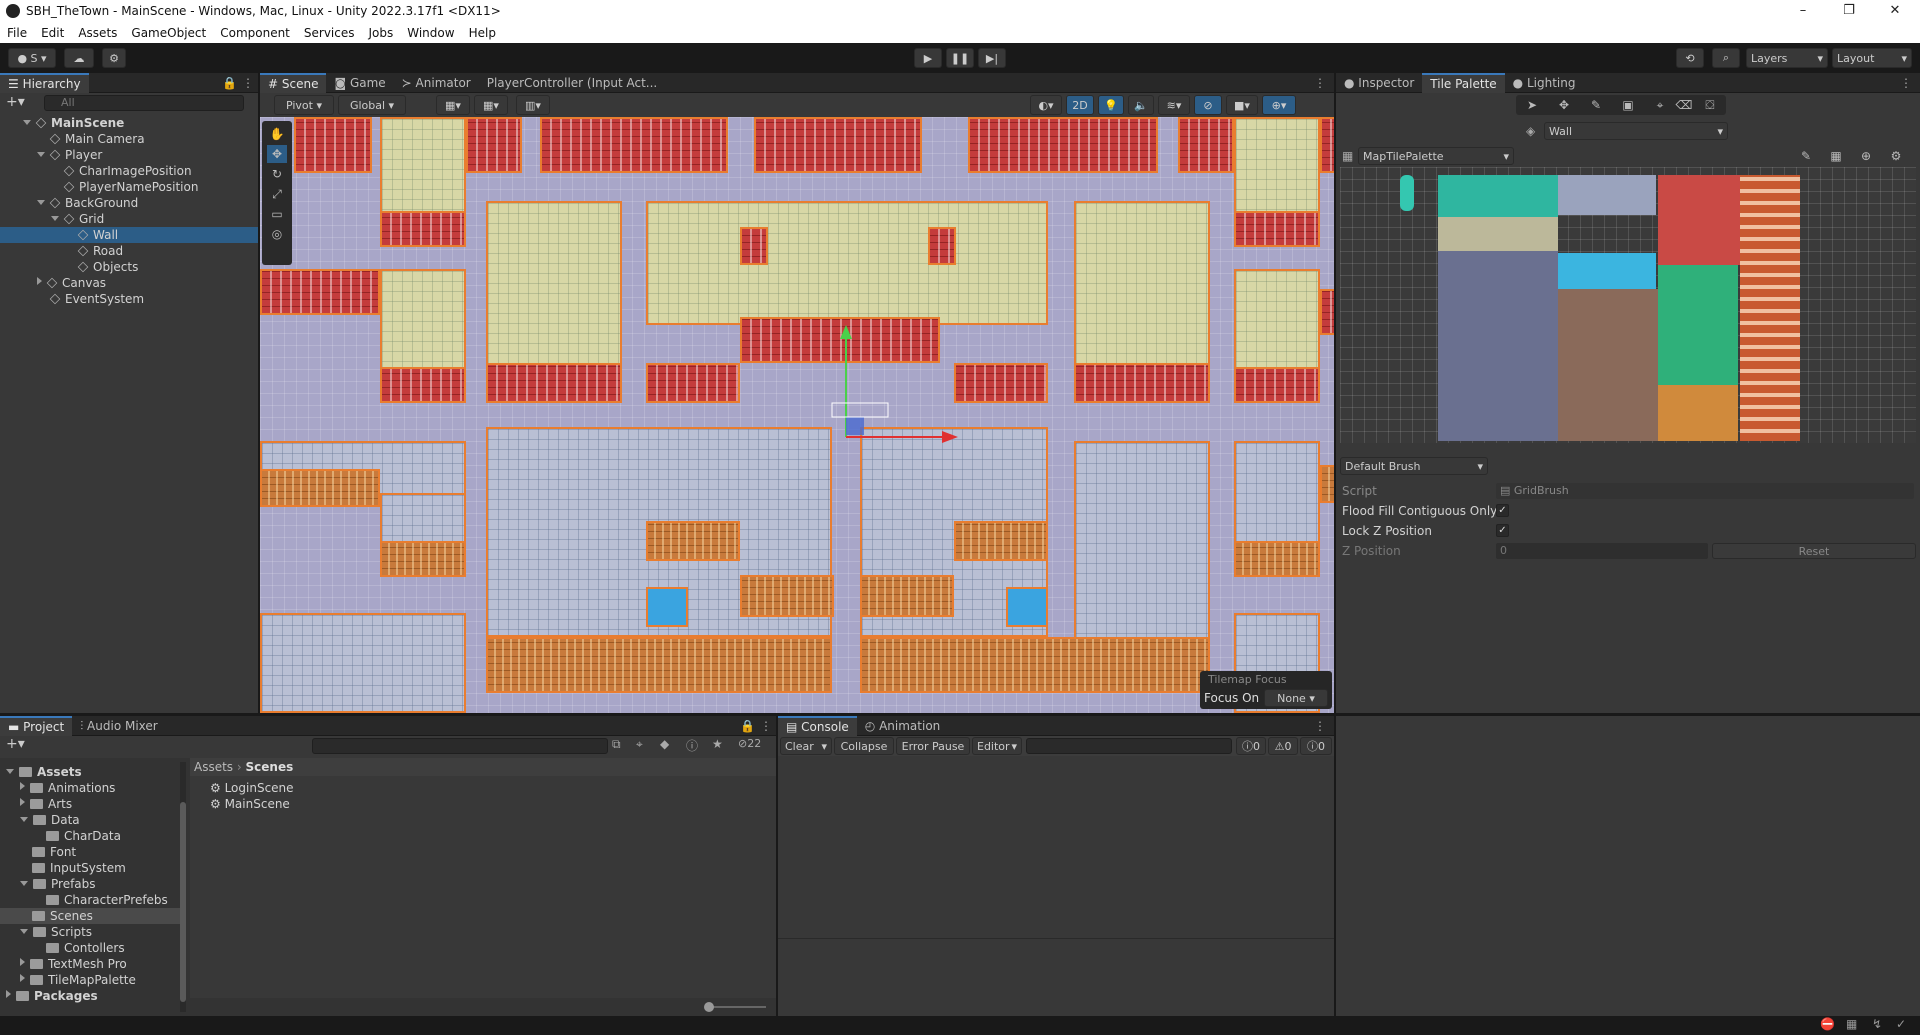  I want to click on hierarchy-item: CharImagePosition, so click(129, 171).